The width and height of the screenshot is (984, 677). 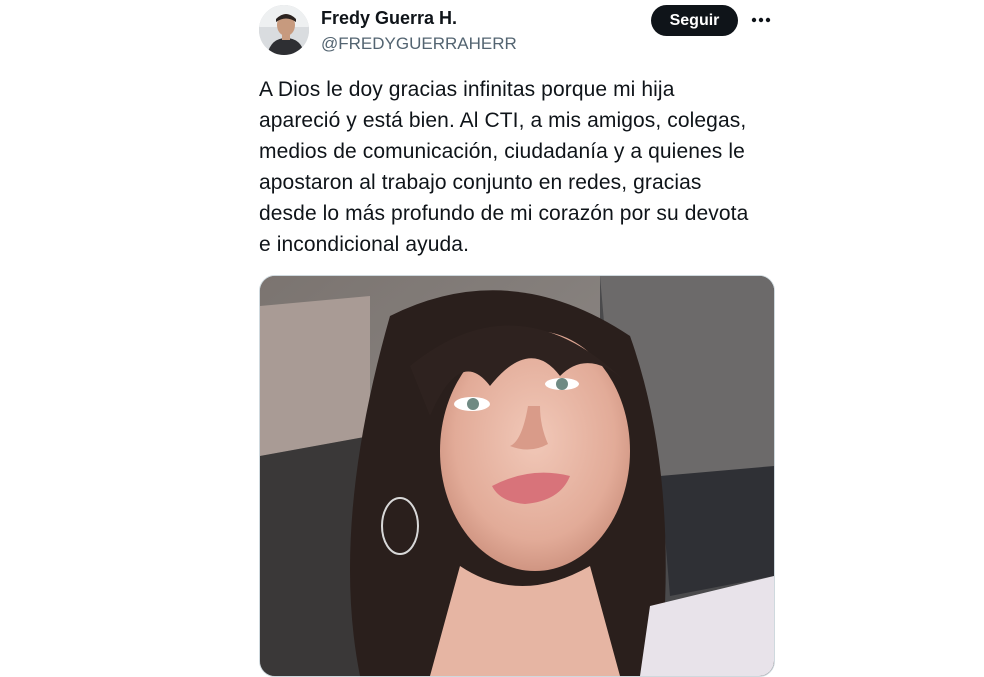 I want to click on avatar-photo, so click(x=284, y=30).